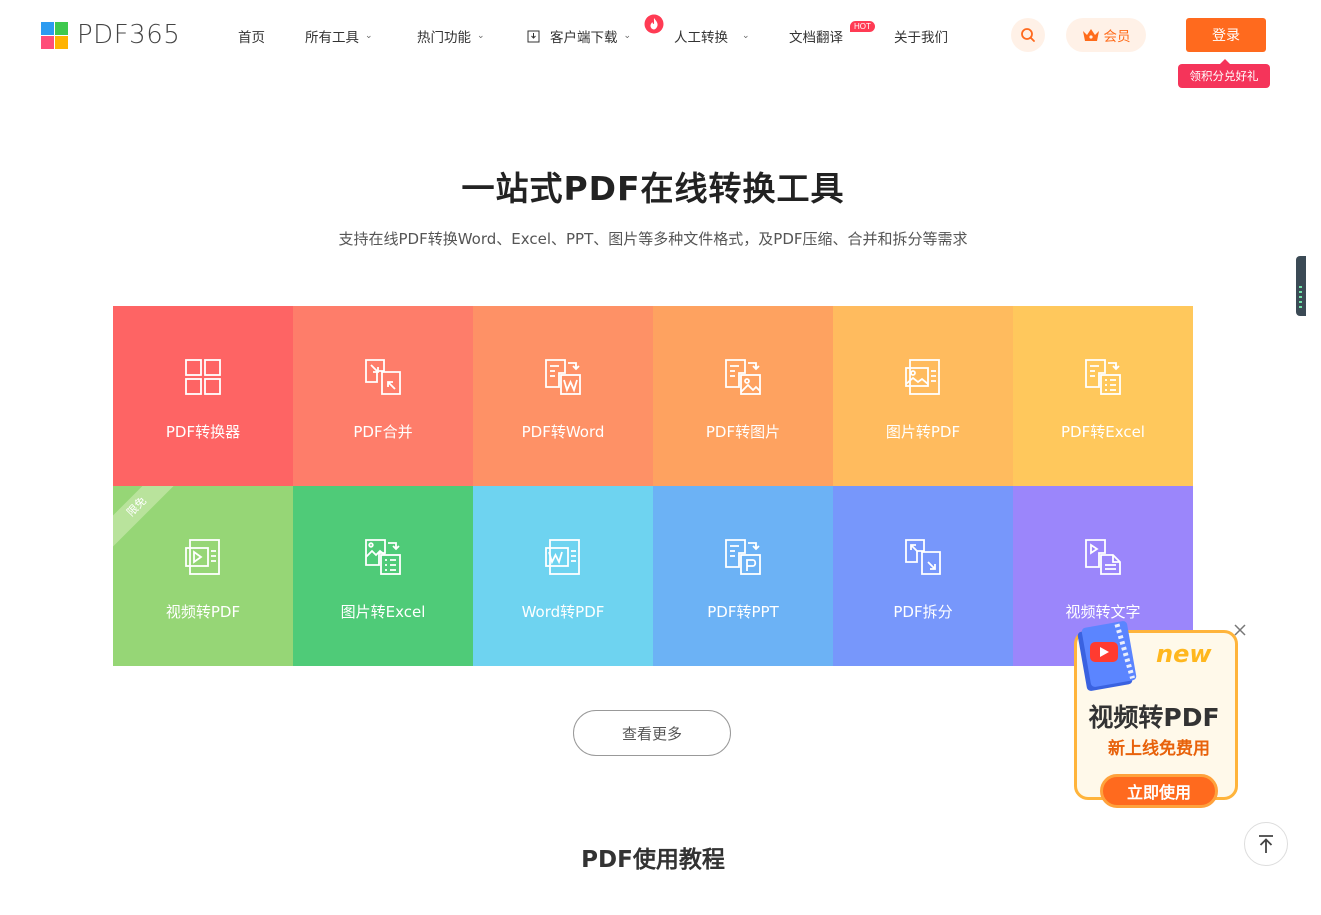 This screenshot has height=915, width=1321. Describe the element at coordinates (54, 35) in the screenshot. I see `logo-mark-icon` at that location.